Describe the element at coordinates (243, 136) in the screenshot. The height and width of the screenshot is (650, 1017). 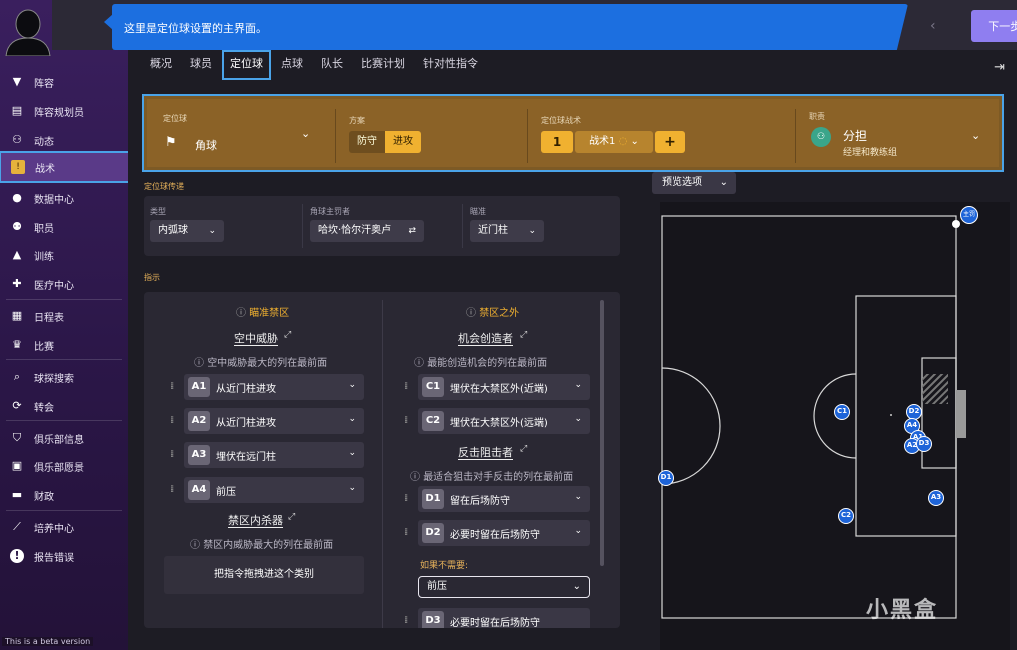
I see `set-piece-type-selector: 定位球 ⚑ 角球 ⌄` at that location.